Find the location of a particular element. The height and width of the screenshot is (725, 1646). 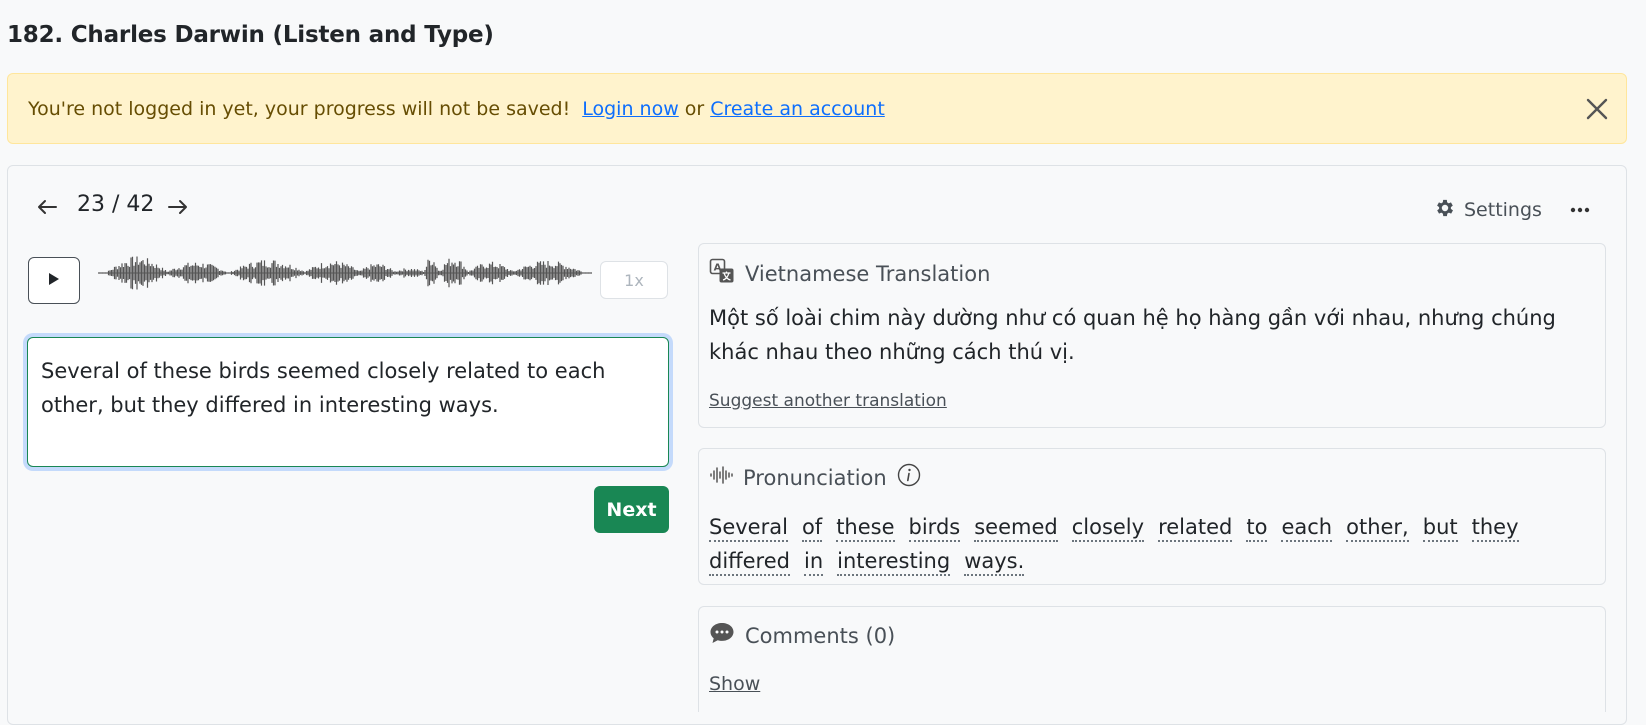

create-account-link: Create an account is located at coordinates (797, 109).